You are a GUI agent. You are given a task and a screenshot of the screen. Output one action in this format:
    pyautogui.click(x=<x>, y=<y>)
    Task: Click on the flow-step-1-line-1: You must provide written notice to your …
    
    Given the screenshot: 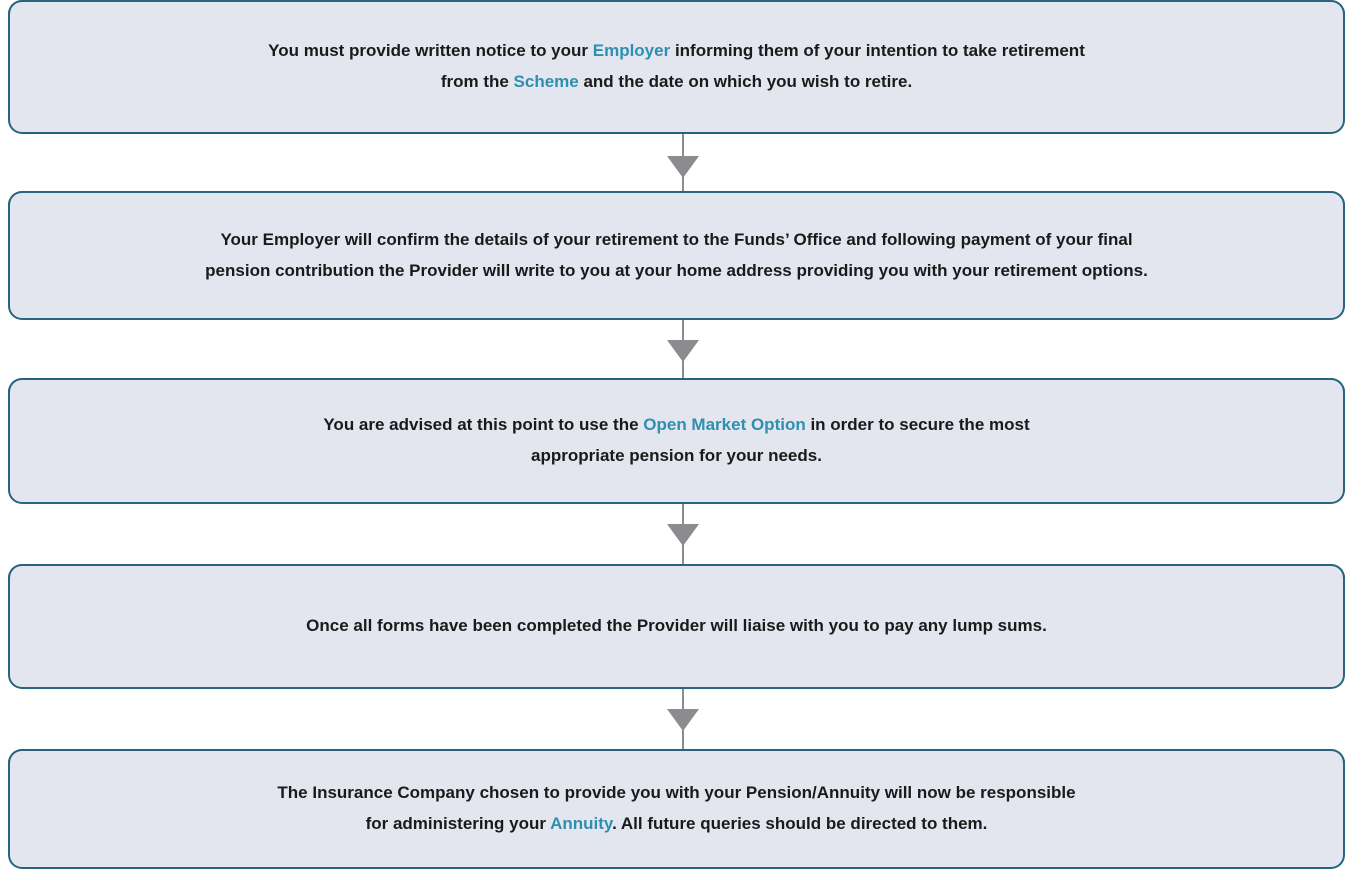 What is the action you would take?
    pyautogui.click(x=676, y=50)
    